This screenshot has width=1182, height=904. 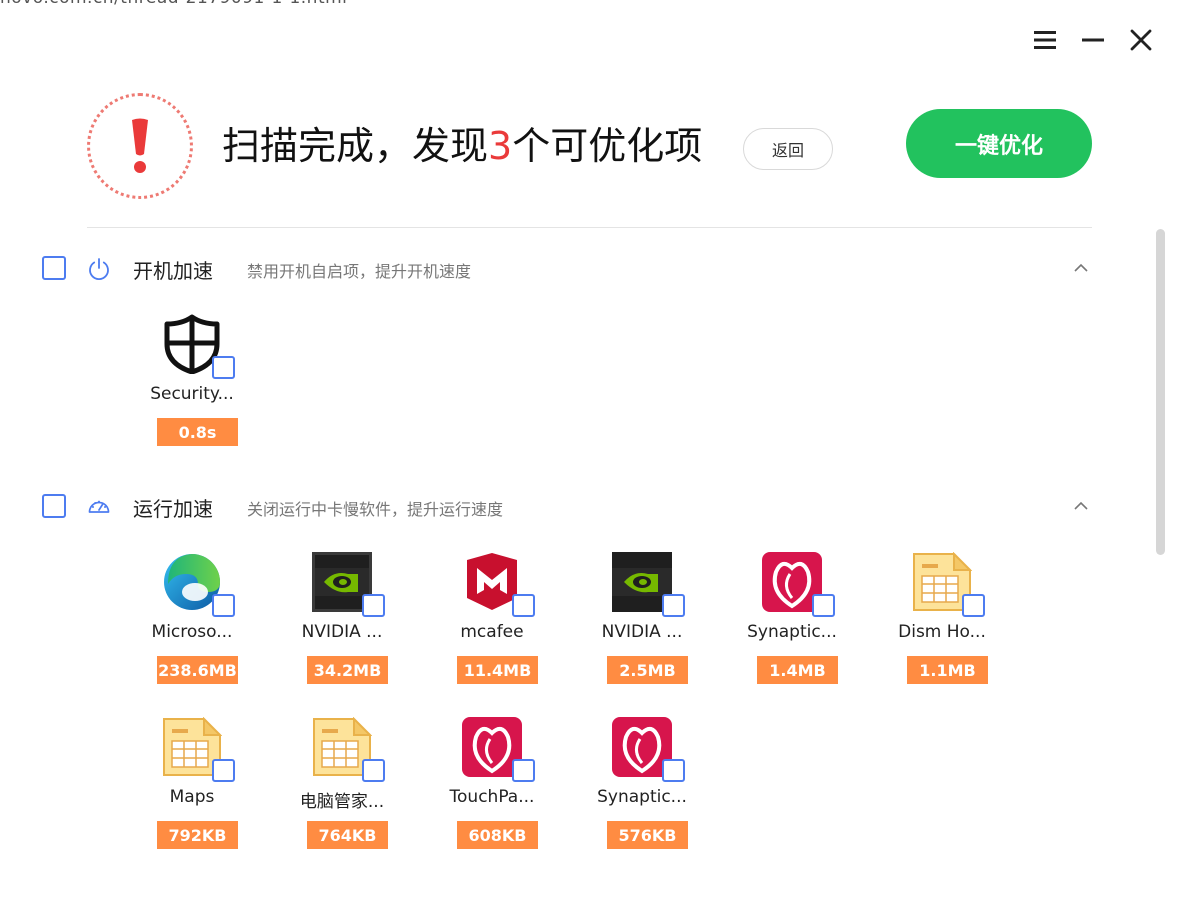 I want to click on section-title: 开机加速, so click(x=173, y=271).